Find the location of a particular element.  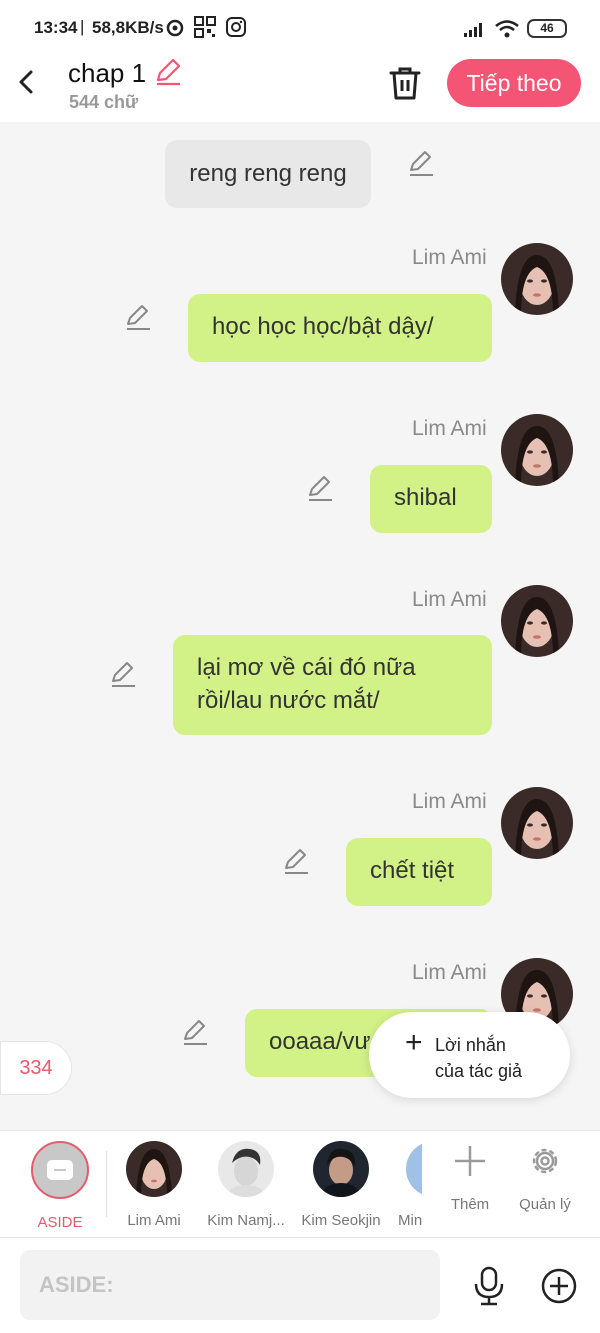

input-bar is located at coordinates (300, 1285).